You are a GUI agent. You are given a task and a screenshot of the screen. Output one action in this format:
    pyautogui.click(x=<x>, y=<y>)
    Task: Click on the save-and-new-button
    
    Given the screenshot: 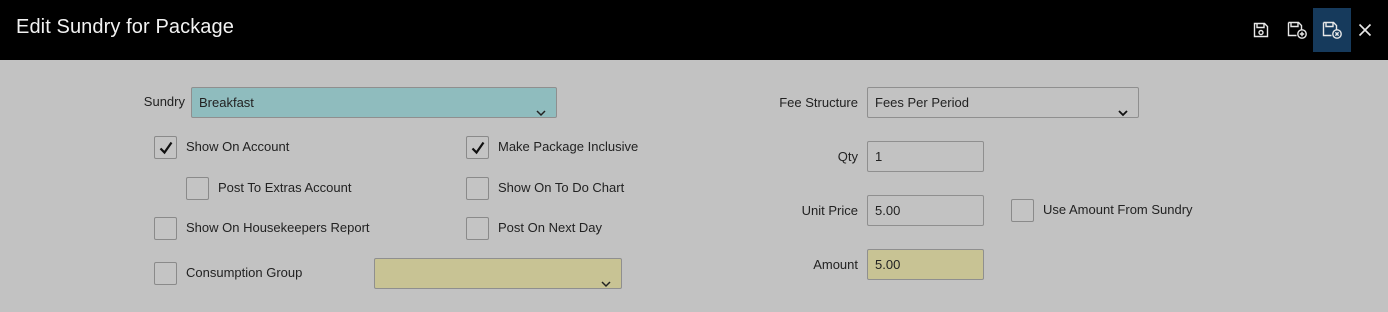 What is the action you would take?
    pyautogui.click(x=1297, y=30)
    